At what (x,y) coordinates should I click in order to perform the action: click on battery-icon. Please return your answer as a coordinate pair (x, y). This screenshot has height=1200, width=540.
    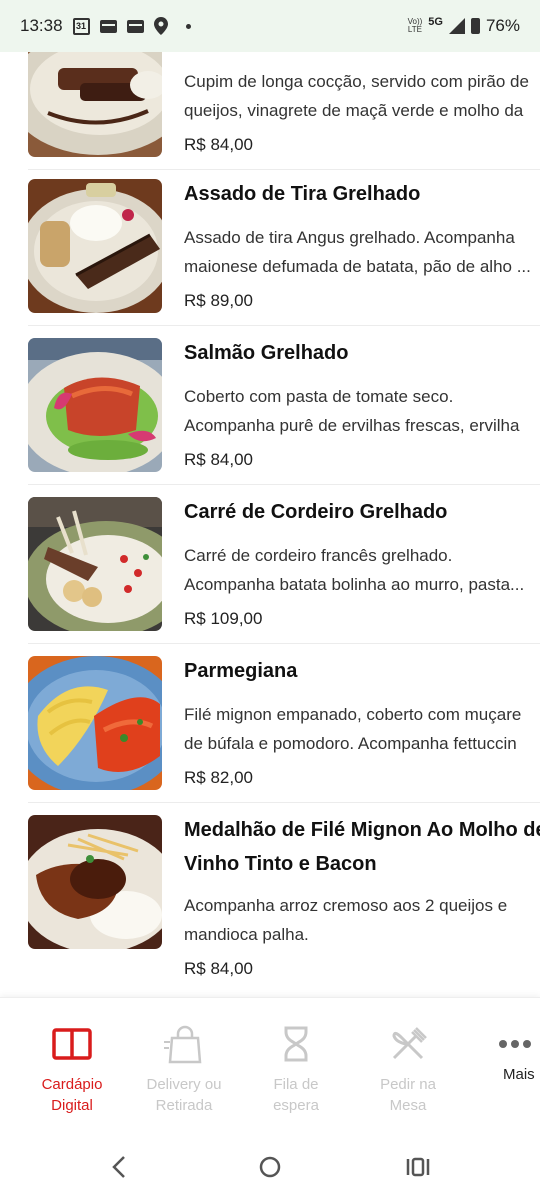
    Looking at the image, I should click on (475, 26).